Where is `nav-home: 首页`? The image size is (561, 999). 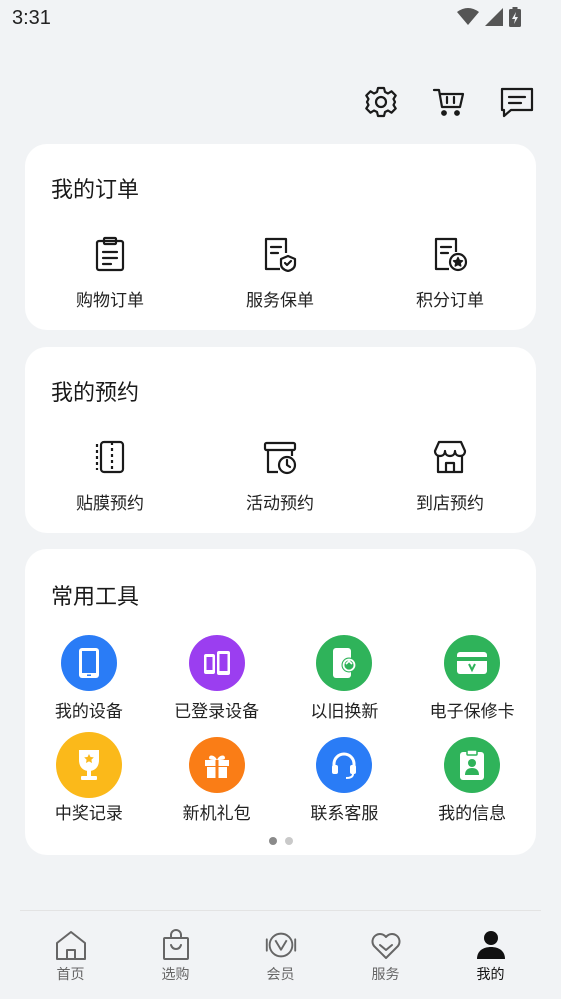
nav-home: 首页 is located at coordinates (70, 956).